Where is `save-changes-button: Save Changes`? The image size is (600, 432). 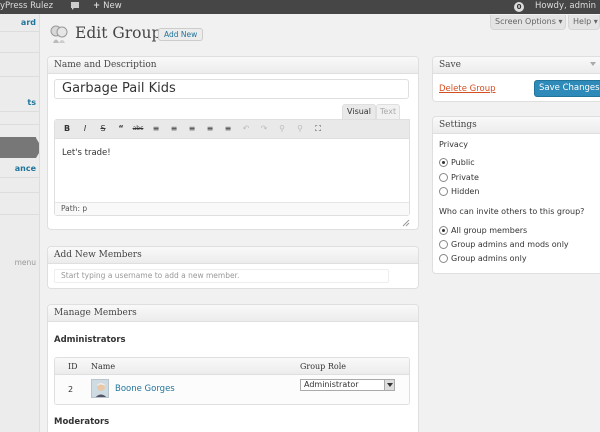
save-changes-button: Save Changes is located at coordinates (567, 88).